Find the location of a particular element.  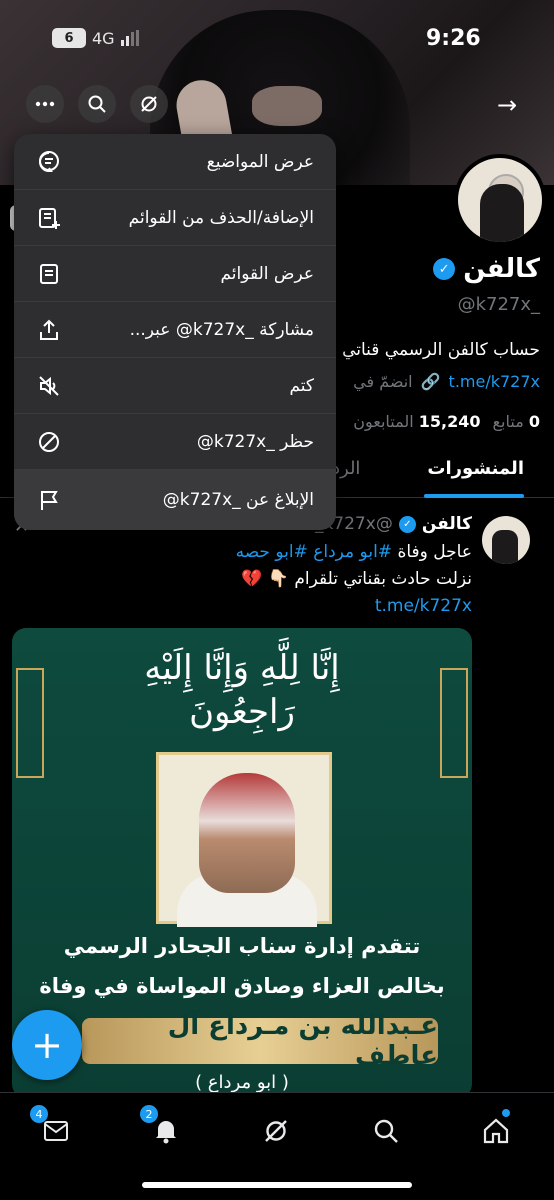

hashtag-link: #ابو حصه is located at coordinates (272, 552).